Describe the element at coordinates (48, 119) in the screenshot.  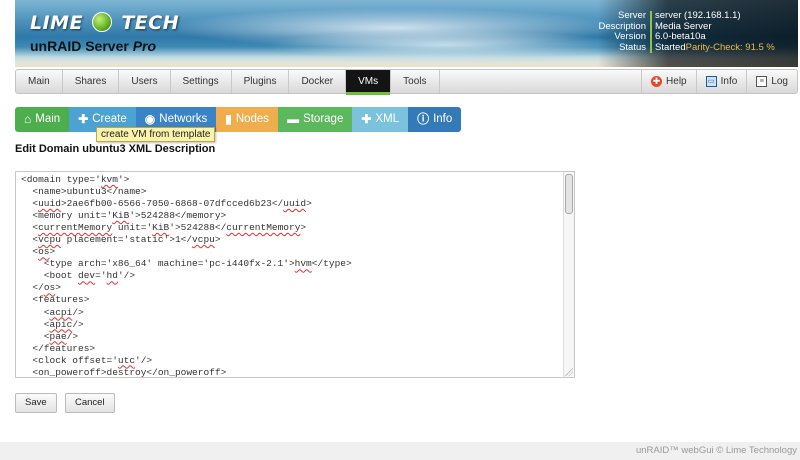
I see `toolbar-button-label: Main` at that location.